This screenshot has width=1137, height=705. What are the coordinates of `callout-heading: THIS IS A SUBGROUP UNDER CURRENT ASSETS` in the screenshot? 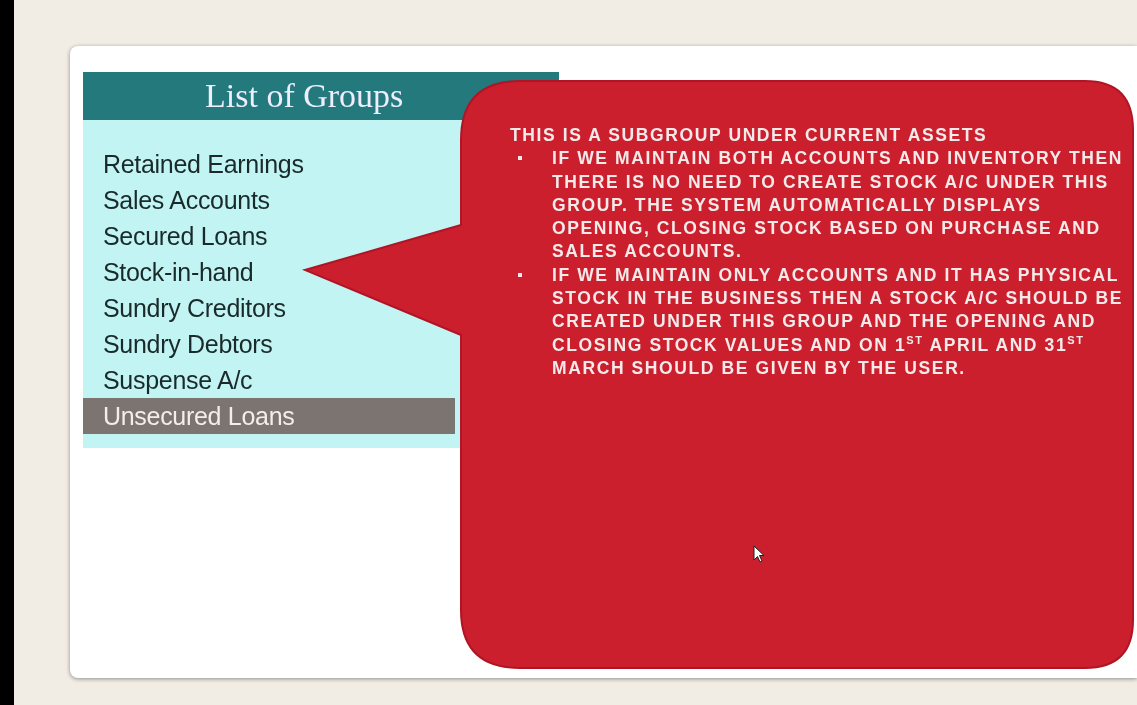 It's located at (749, 135).